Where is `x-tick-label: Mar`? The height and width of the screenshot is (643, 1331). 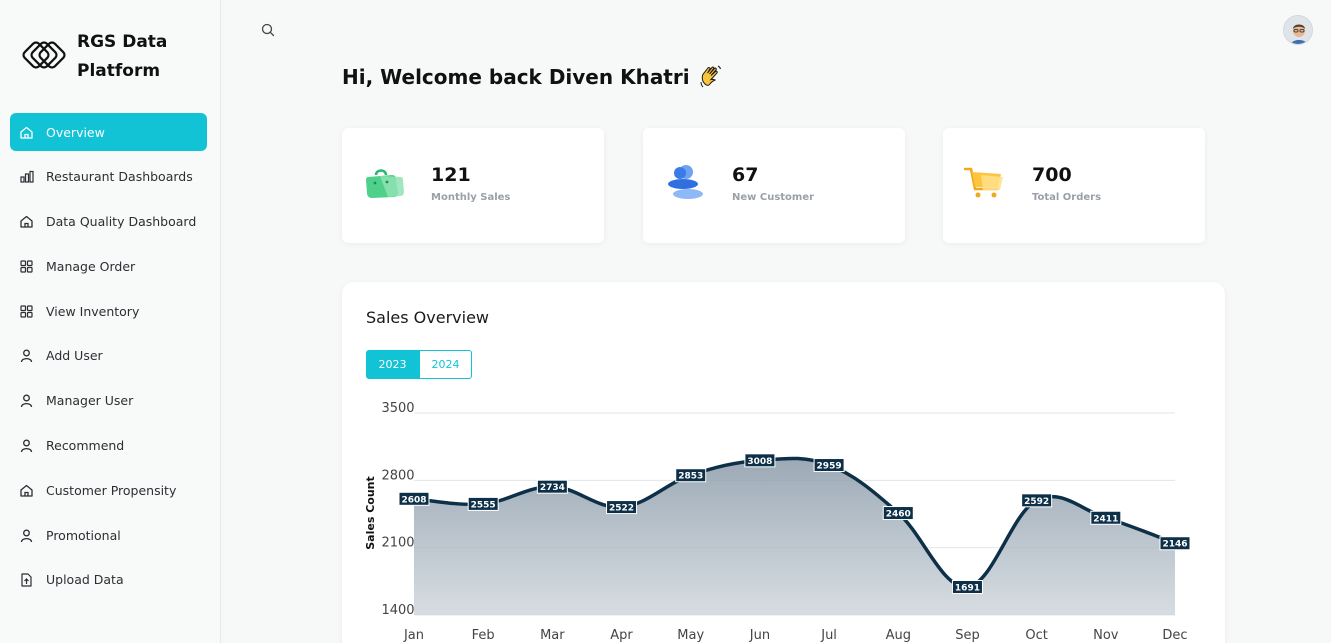 x-tick-label: Mar is located at coordinates (552, 635).